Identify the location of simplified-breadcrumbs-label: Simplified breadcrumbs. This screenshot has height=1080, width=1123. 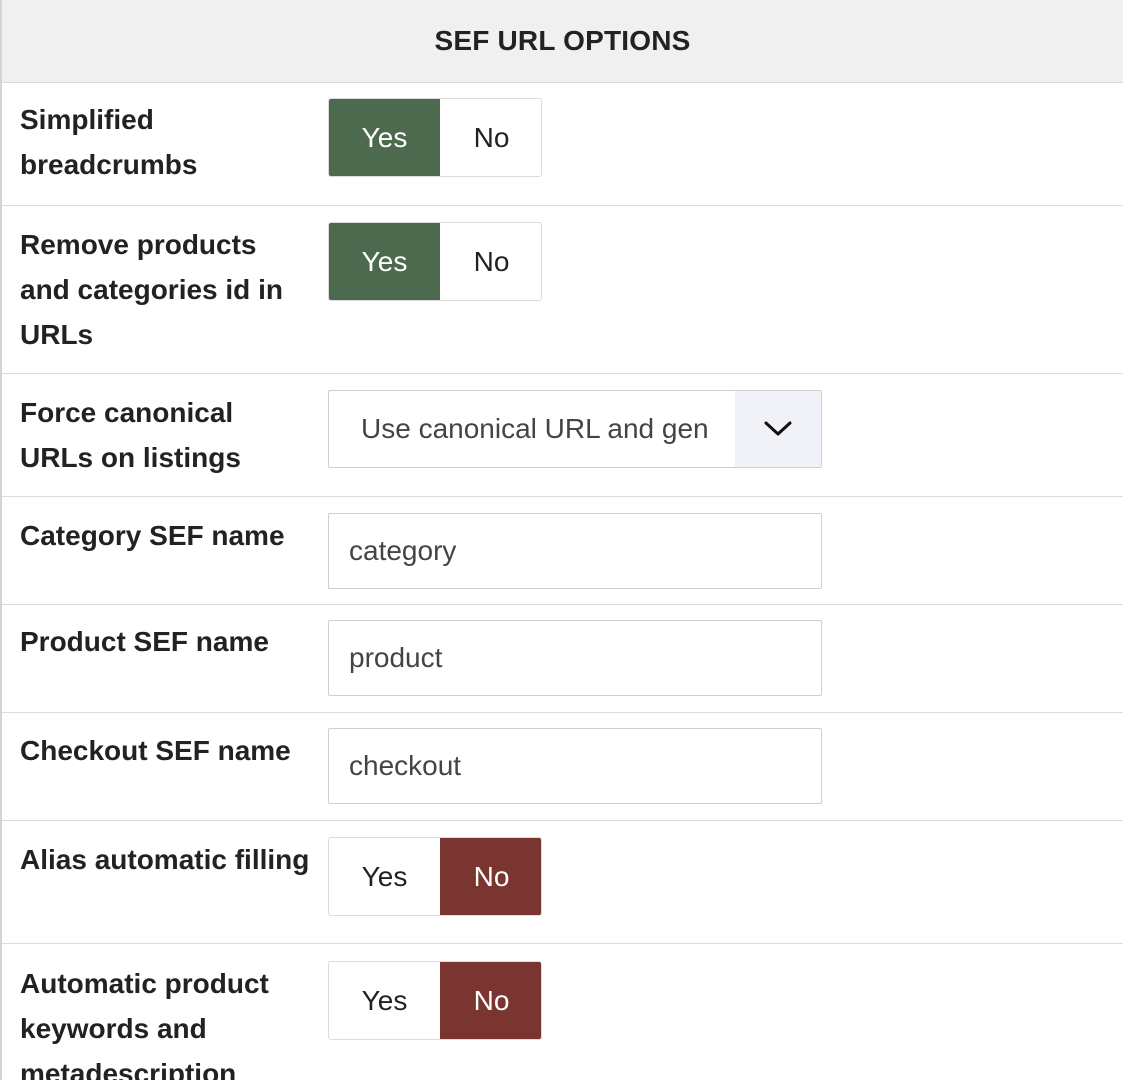
(109, 142).